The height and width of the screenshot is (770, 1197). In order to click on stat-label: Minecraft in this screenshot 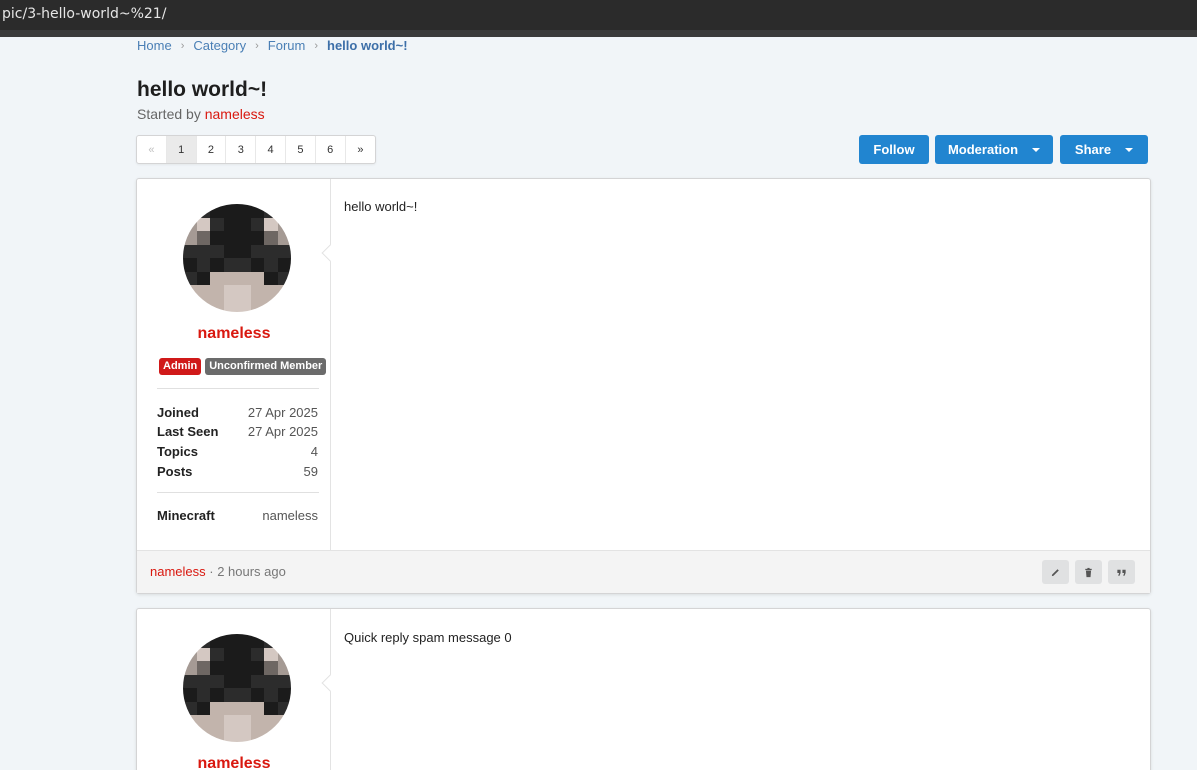, I will do `click(186, 515)`.